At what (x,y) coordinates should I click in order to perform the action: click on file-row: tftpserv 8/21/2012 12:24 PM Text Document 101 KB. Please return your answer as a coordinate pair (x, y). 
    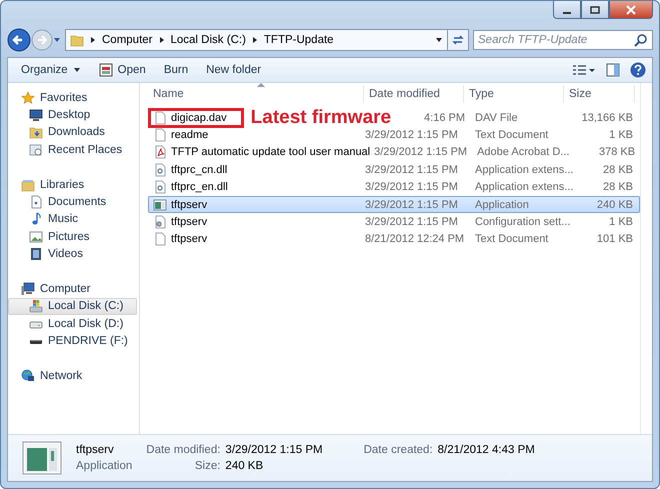
    Looking at the image, I should click on (394, 239).